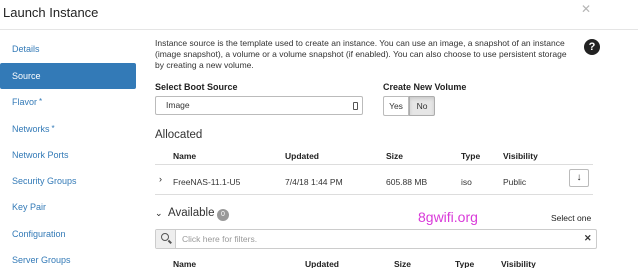 This screenshot has width=638, height=268. I want to click on available-col-visibility: Visibility, so click(518, 263).